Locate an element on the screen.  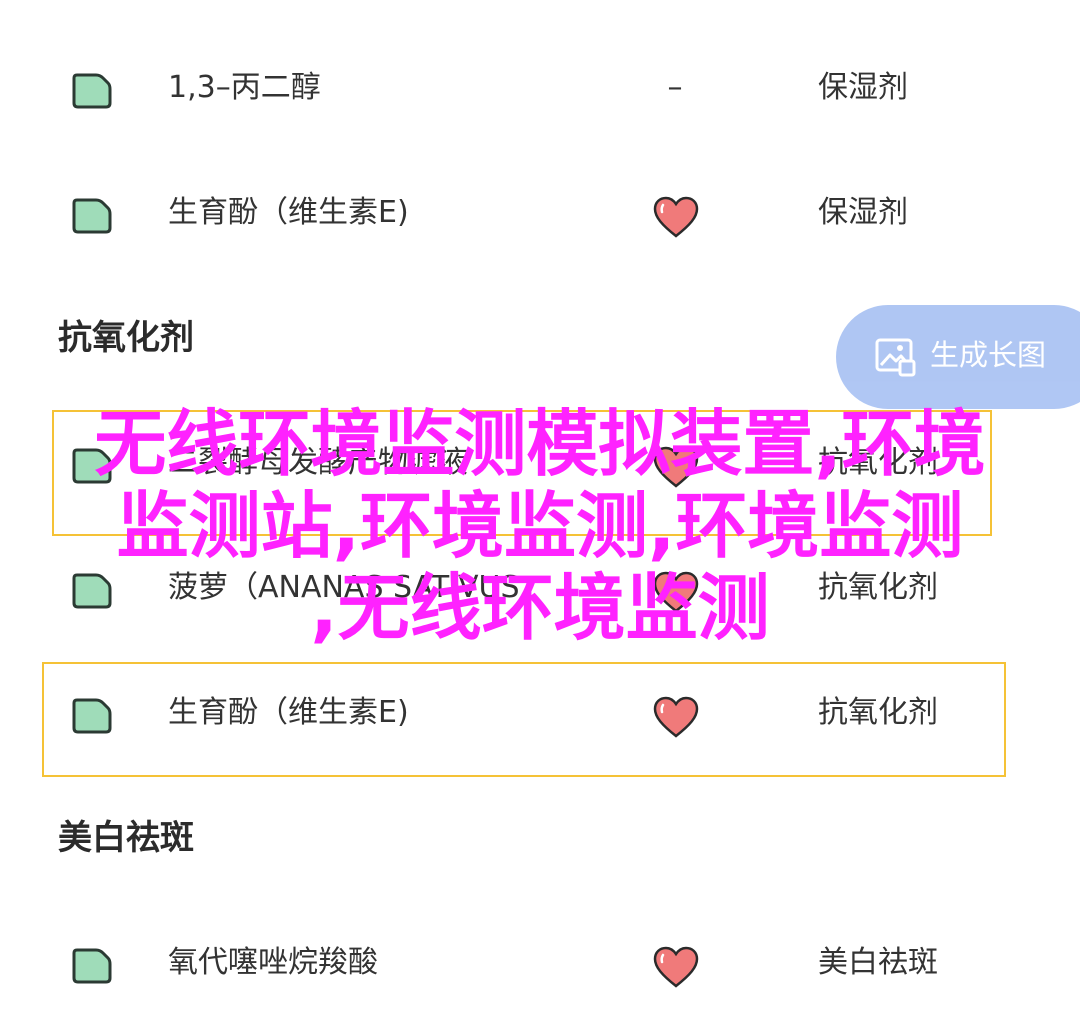
ingredient-row: 生育酚（维生素E) 保湿剂 is located at coordinates (540, 215).